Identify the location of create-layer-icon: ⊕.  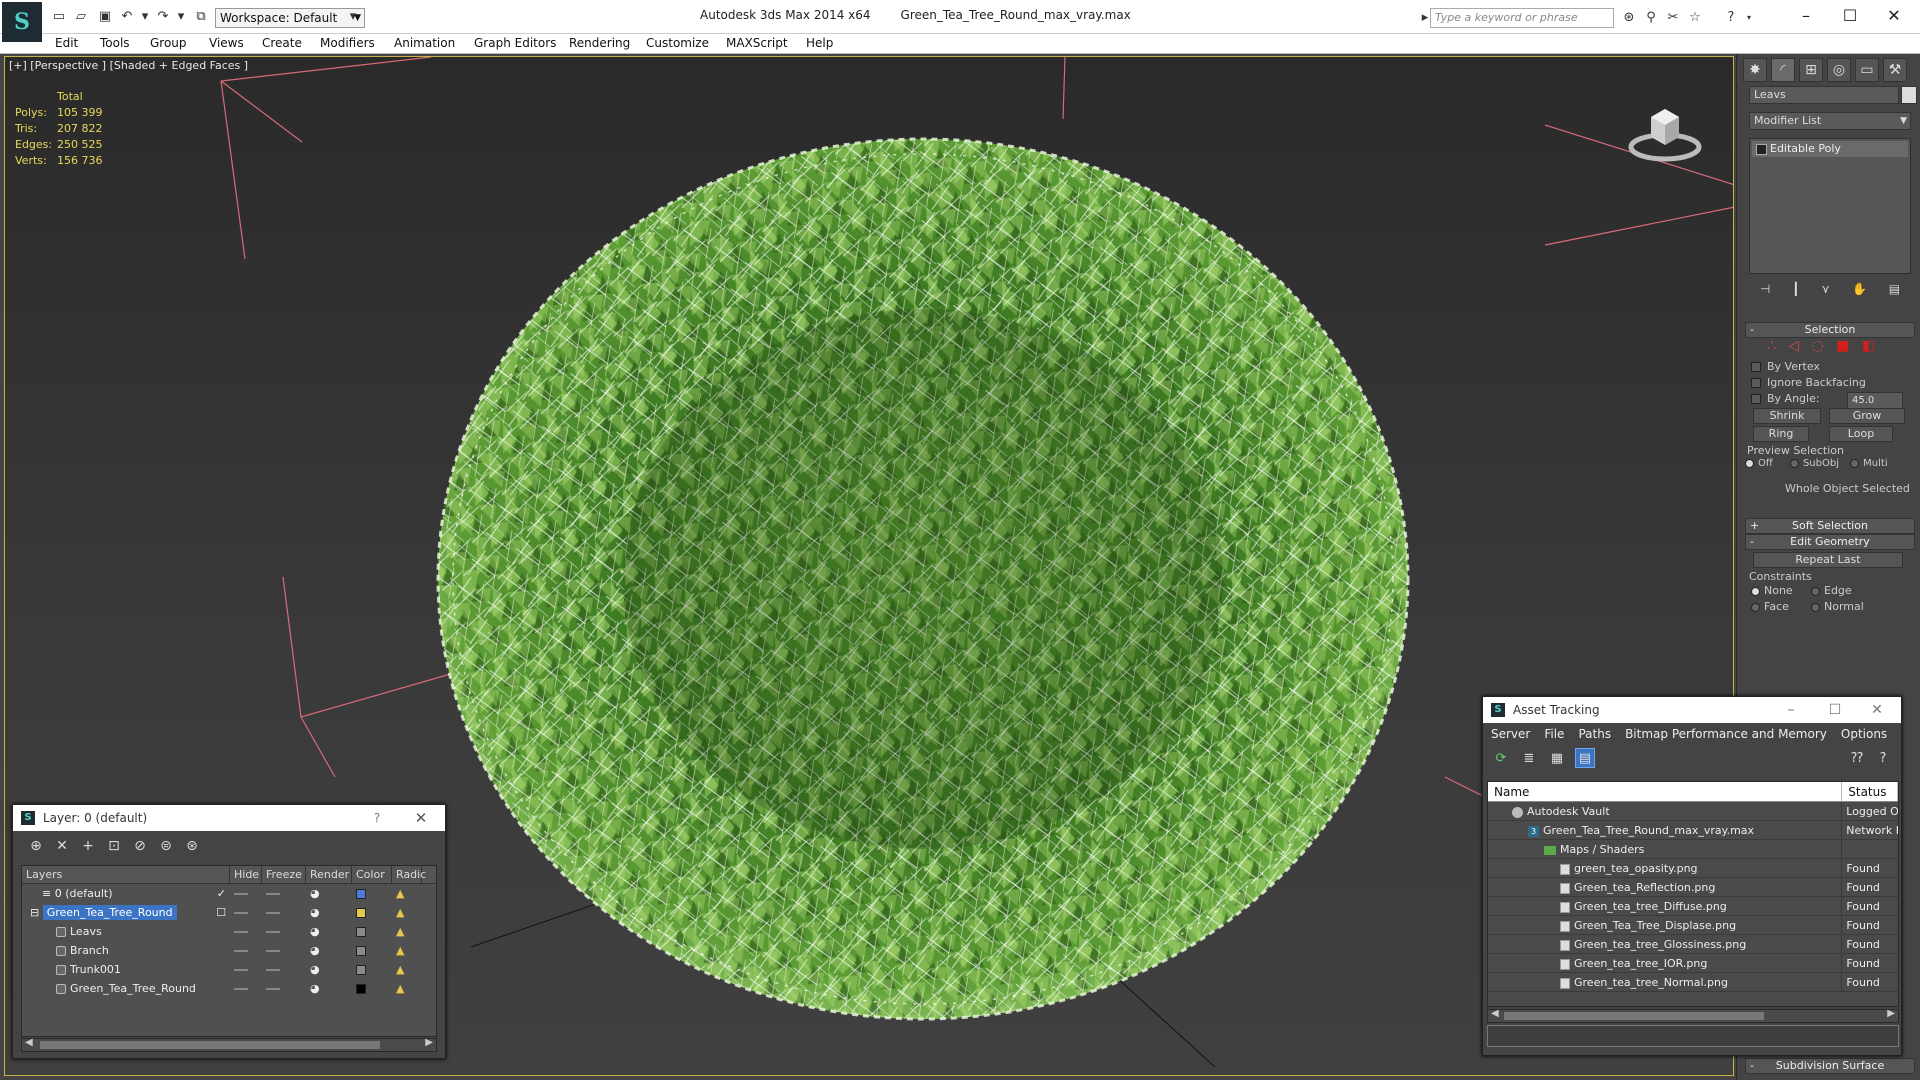
(36, 846).